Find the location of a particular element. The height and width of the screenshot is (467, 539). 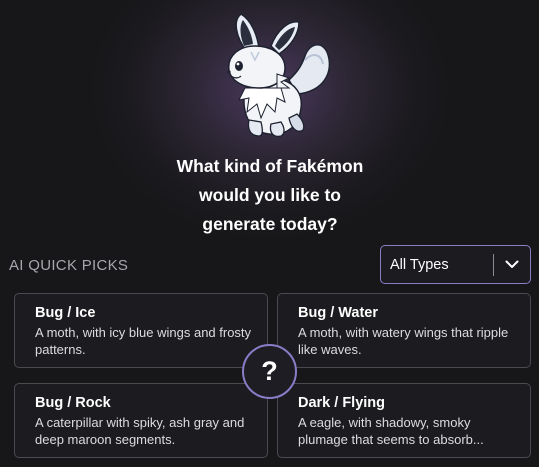

quick-pick-title: Bug / Rock is located at coordinates (73, 403).